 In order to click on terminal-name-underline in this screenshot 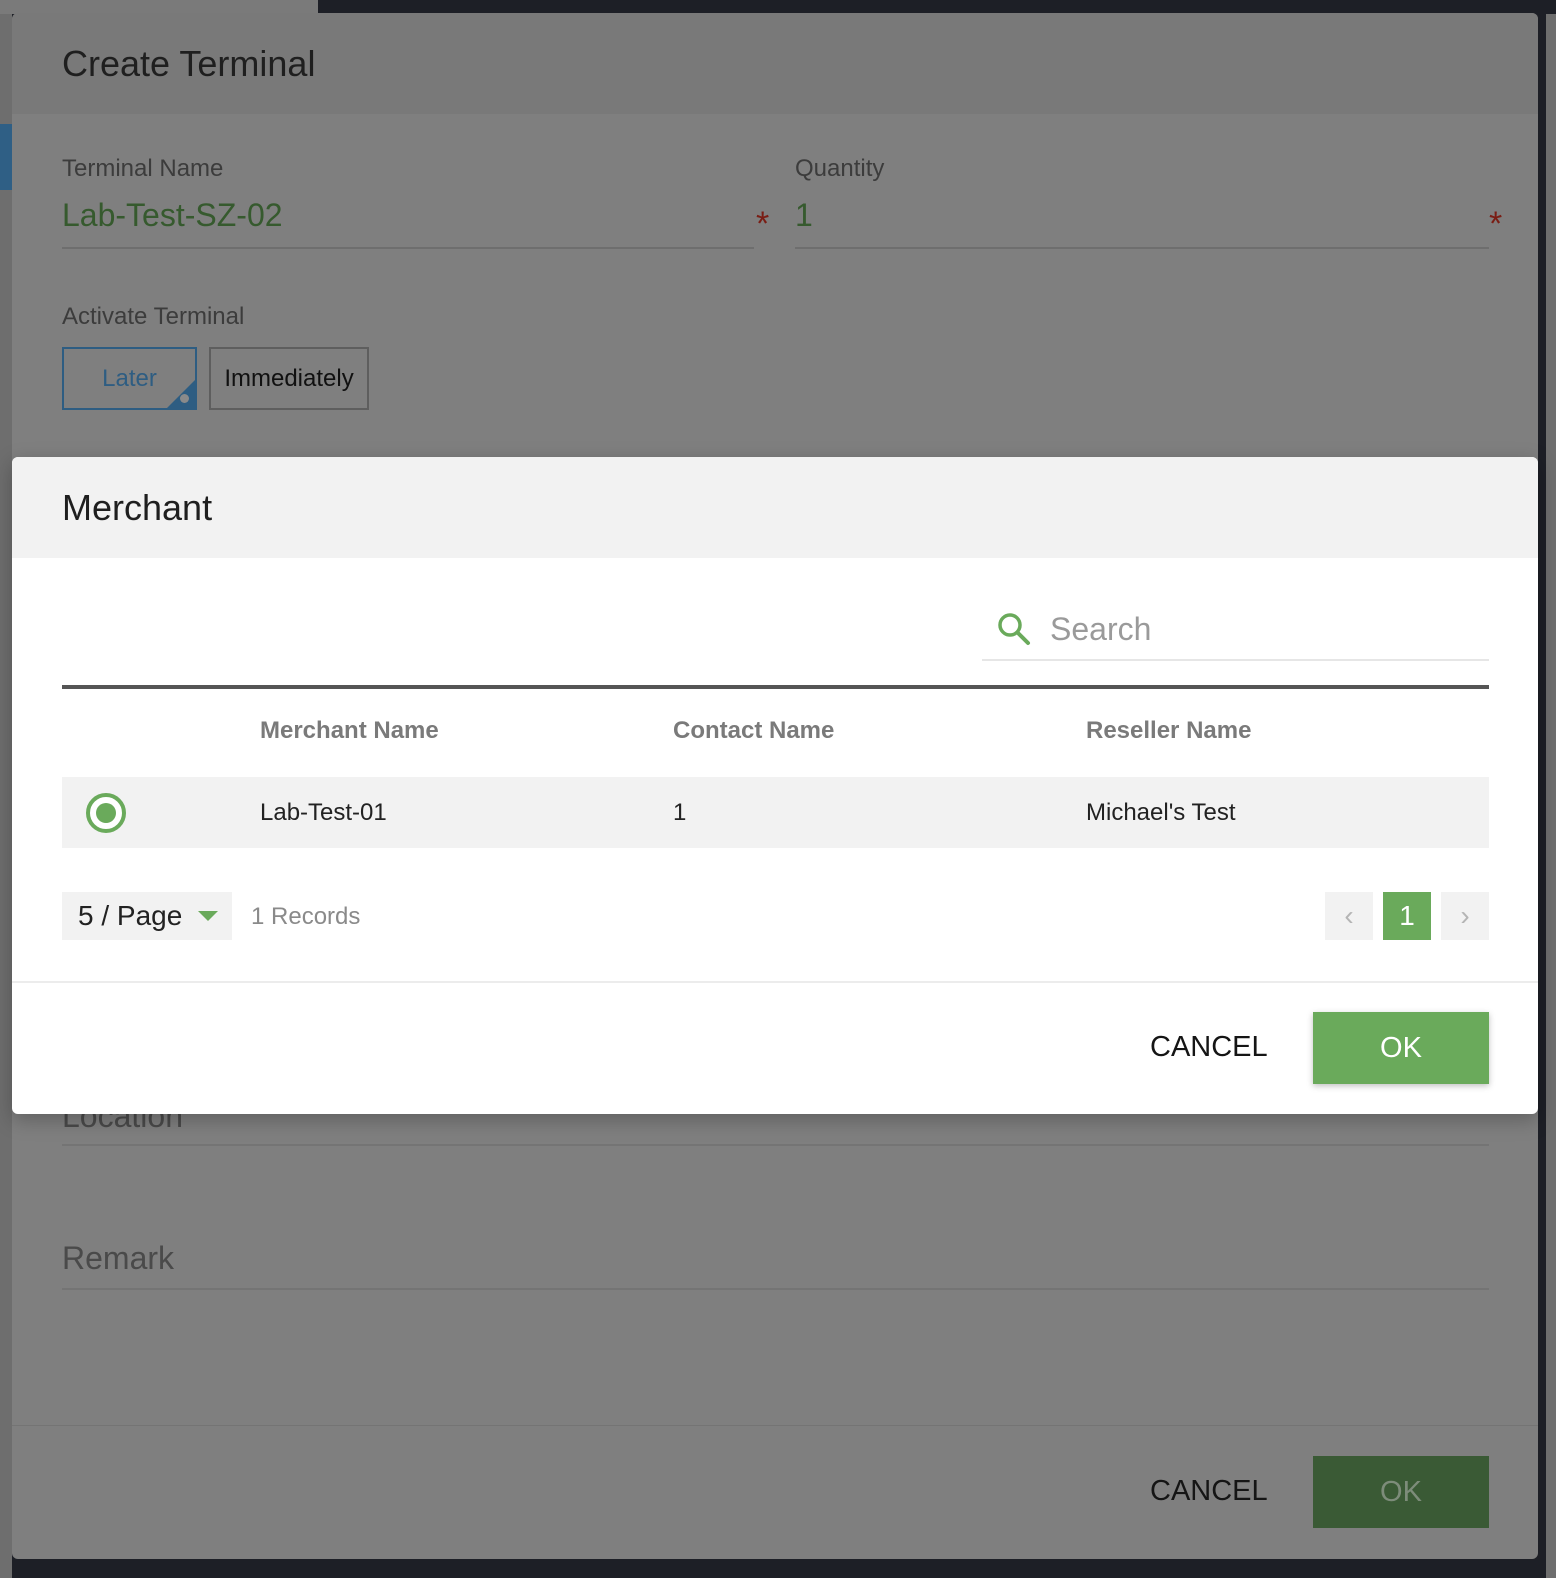, I will do `click(408, 248)`.